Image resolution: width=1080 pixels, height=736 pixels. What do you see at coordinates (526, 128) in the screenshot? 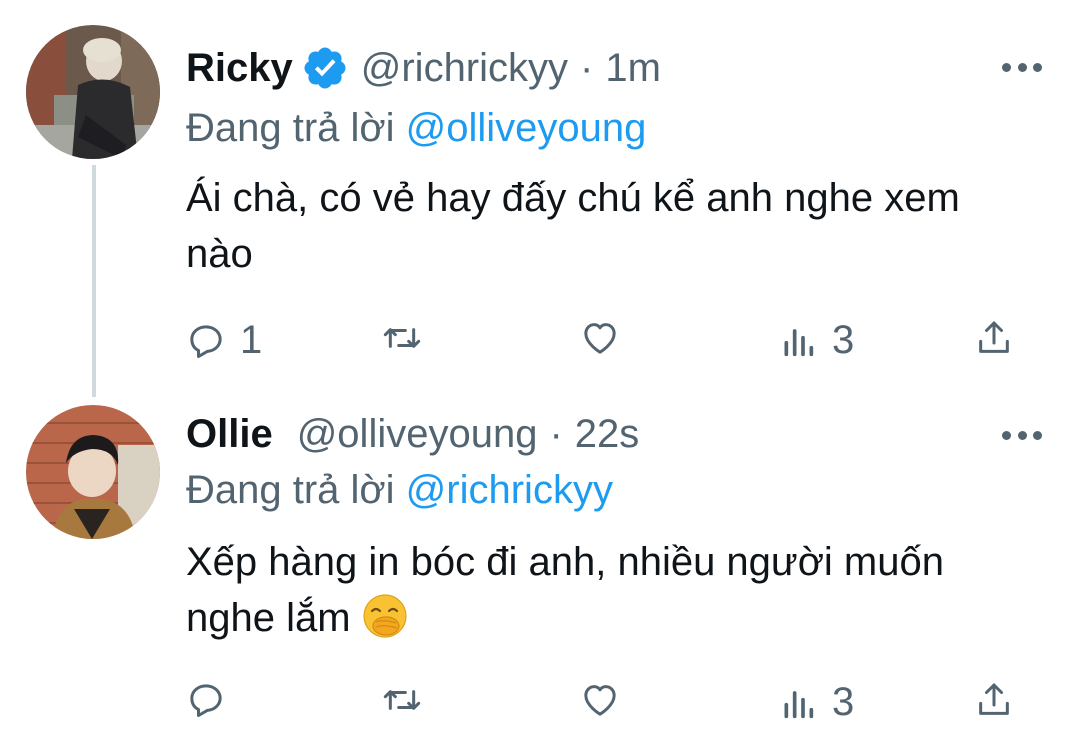
I see `replying-to-link: @olliveyoung` at bounding box center [526, 128].